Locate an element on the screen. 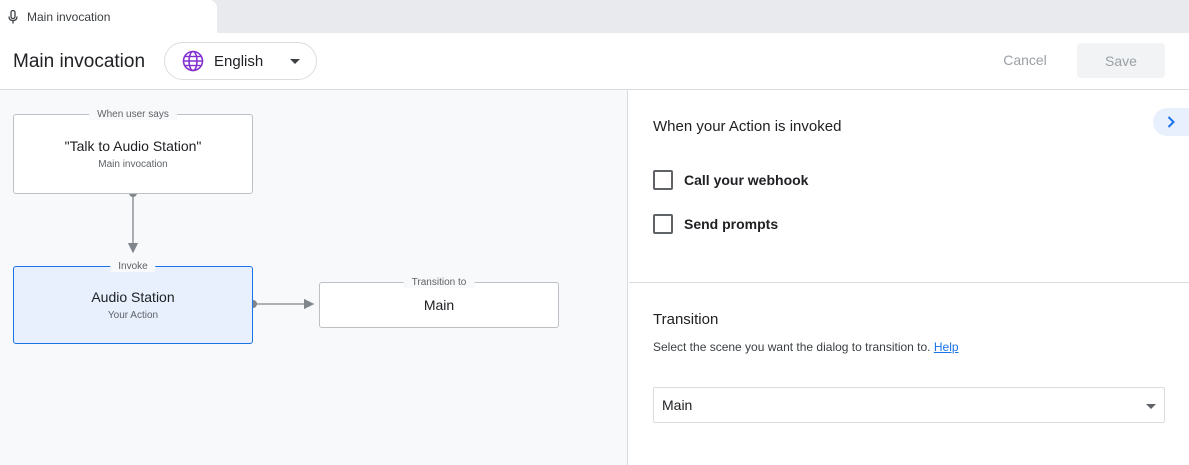 Image resolution: width=1189 pixels, height=465 pixels. chevron-right-icon is located at coordinates (1171, 122).